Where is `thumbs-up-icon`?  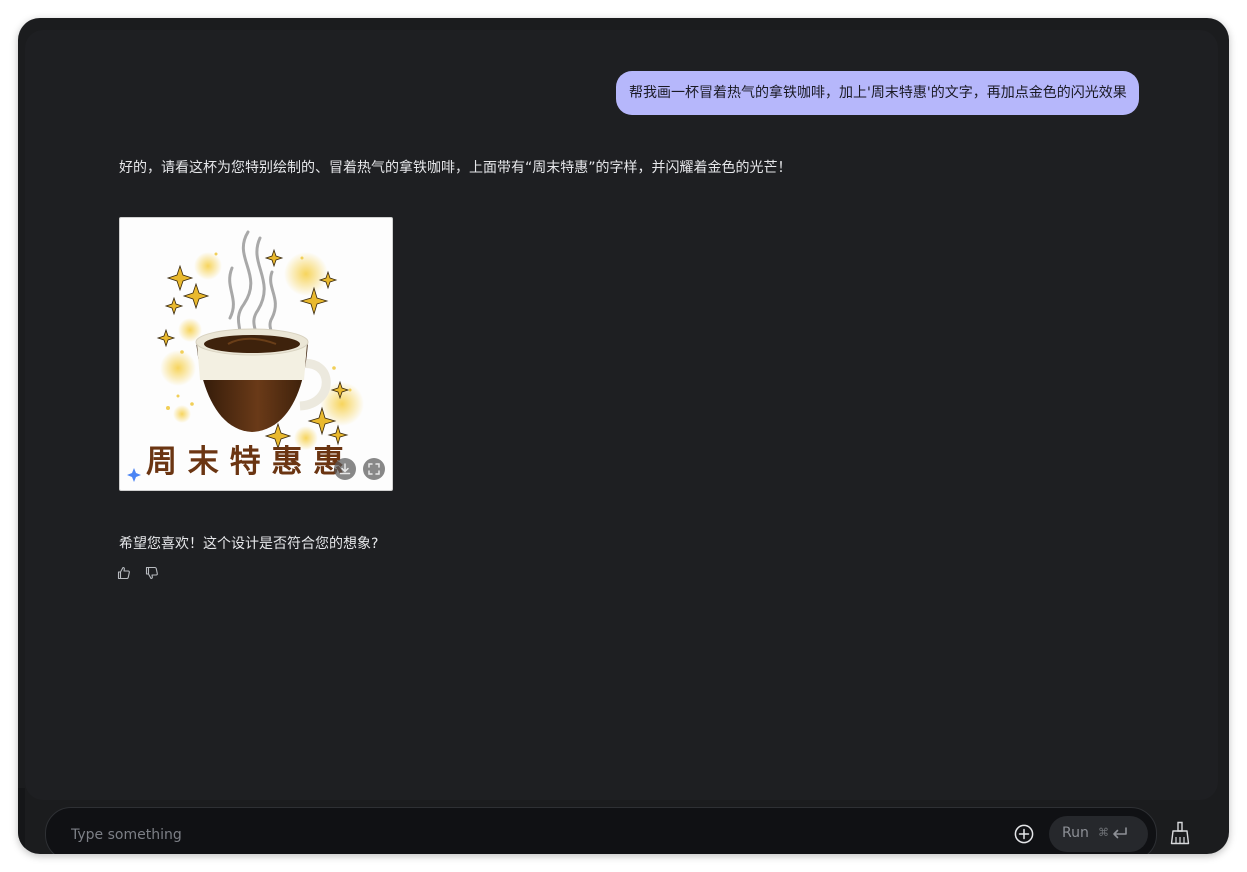
thumbs-up-icon is located at coordinates (124, 573).